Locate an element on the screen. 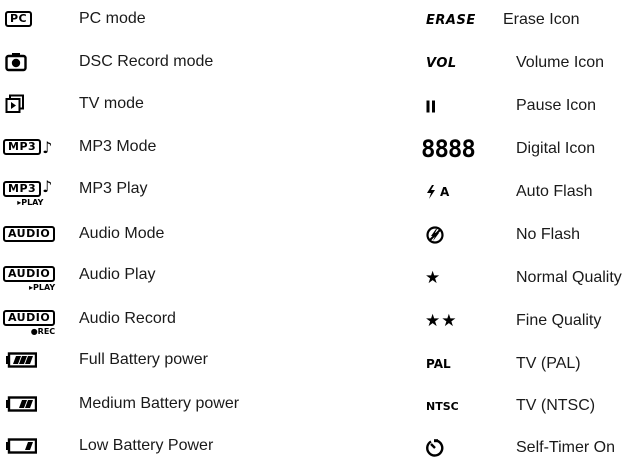 This screenshot has height=463, width=643. pal-icon: PAL is located at coordinates (438, 364).